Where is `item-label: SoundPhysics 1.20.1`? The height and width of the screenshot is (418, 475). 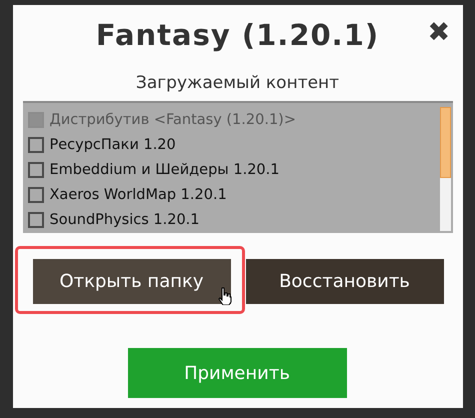 item-label: SoundPhysics 1.20.1 is located at coordinates (125, 220).